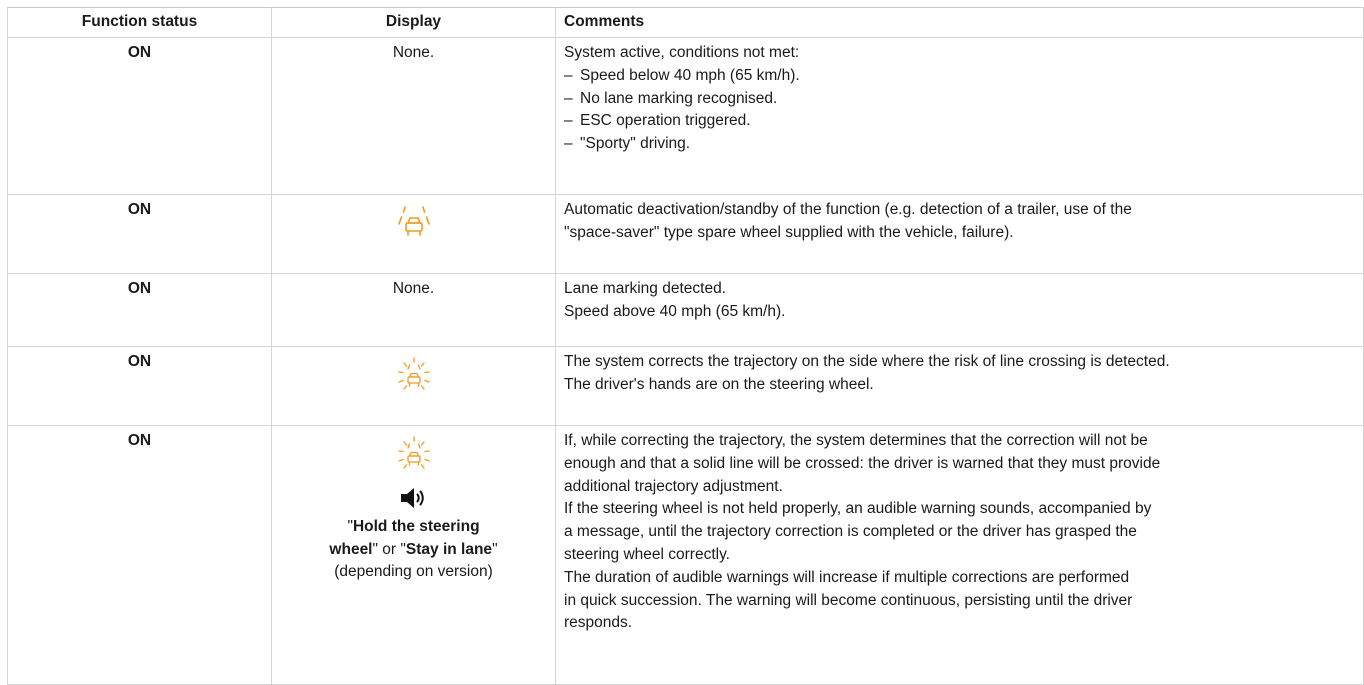 The image size is (1364, 685). What do you see at coordinates (413, 498) in the screenshot?
I see `speaker-sound-icon` at bounding box center [413, 498].